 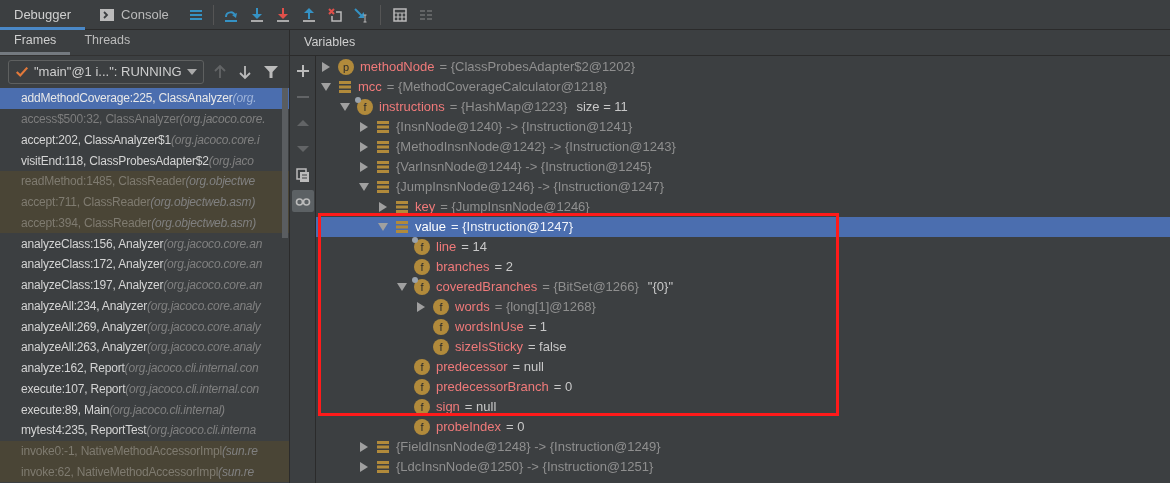 I want to click on tree-row: mcc = {MethodCoverageCalculator@1218}, so click(x=743, y=87).